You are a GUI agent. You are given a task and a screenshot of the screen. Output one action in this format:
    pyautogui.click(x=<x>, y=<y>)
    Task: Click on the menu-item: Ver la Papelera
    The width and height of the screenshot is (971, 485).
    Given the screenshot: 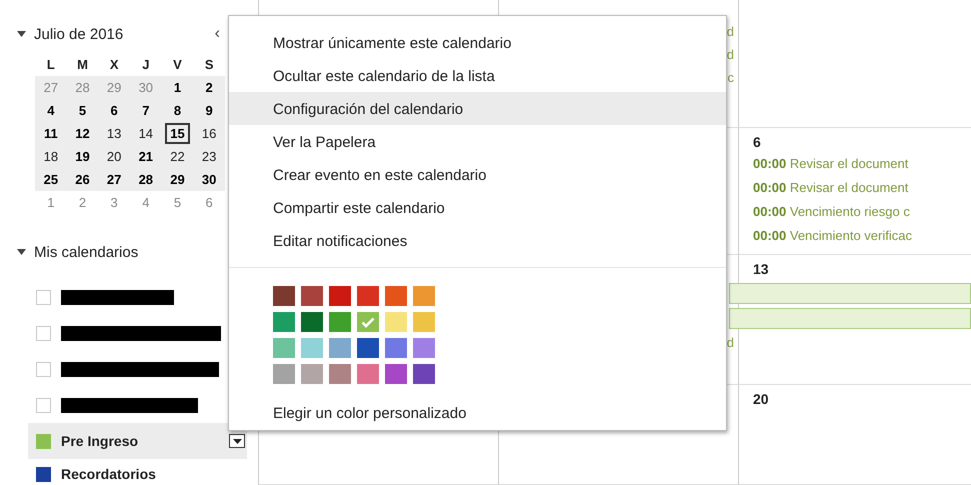 What is the action you would take?
    pyautogui.click(x=477, y=141)
    